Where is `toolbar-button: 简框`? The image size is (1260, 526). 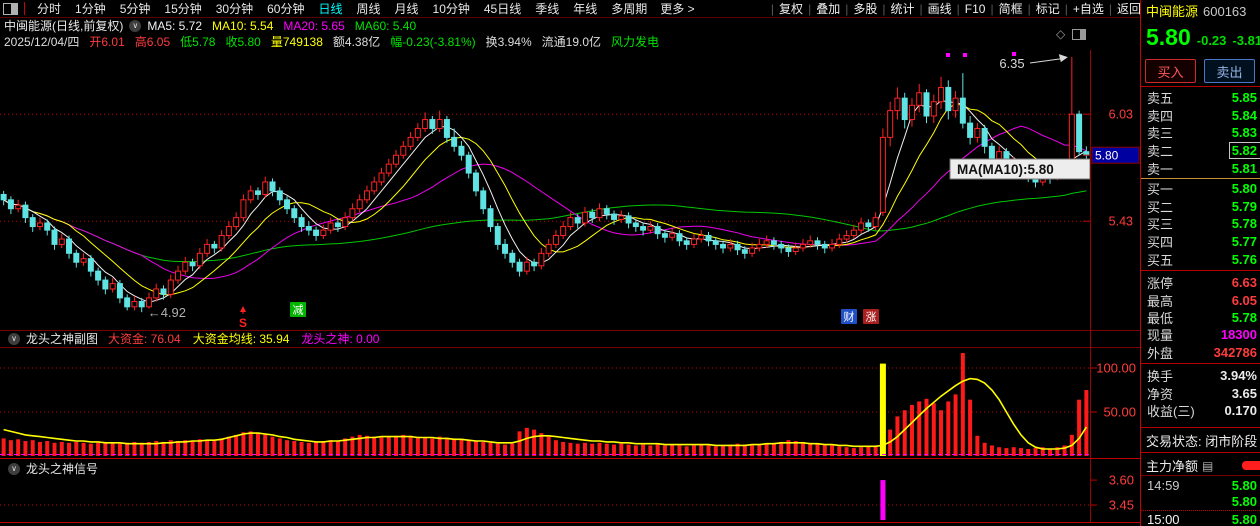
toolbar-button: 简框 is located at coordinates (1011, 8).